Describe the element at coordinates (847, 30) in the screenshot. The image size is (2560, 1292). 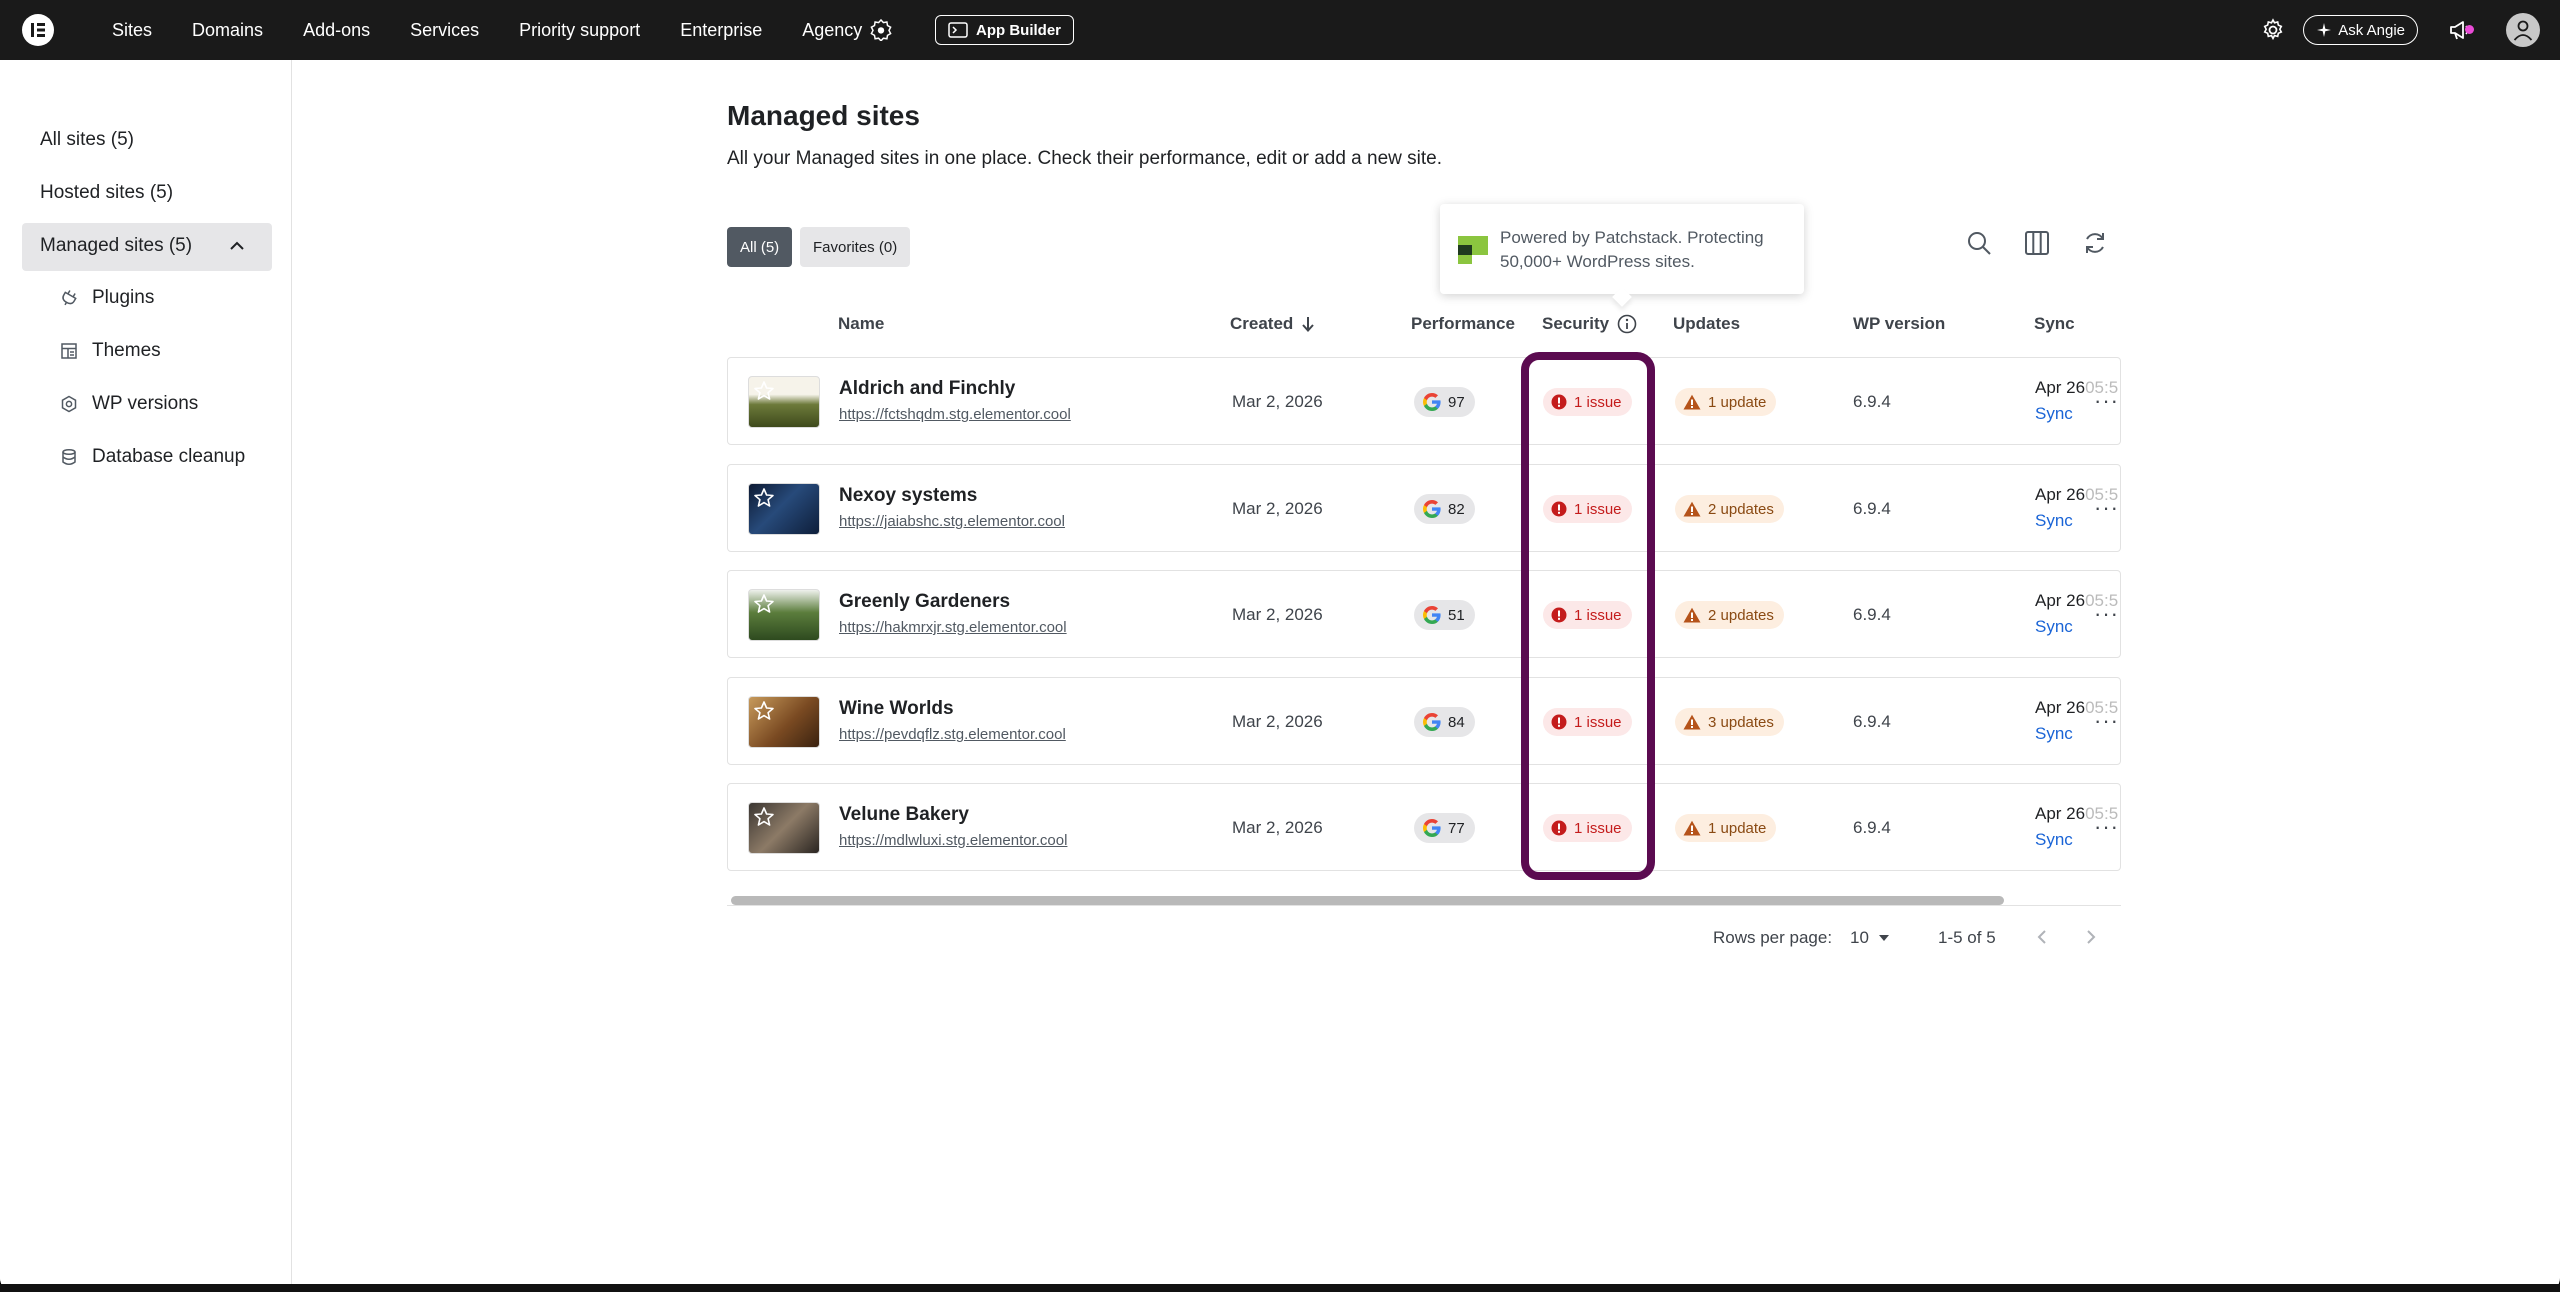
I see `nav-agency: Agency` at that location.